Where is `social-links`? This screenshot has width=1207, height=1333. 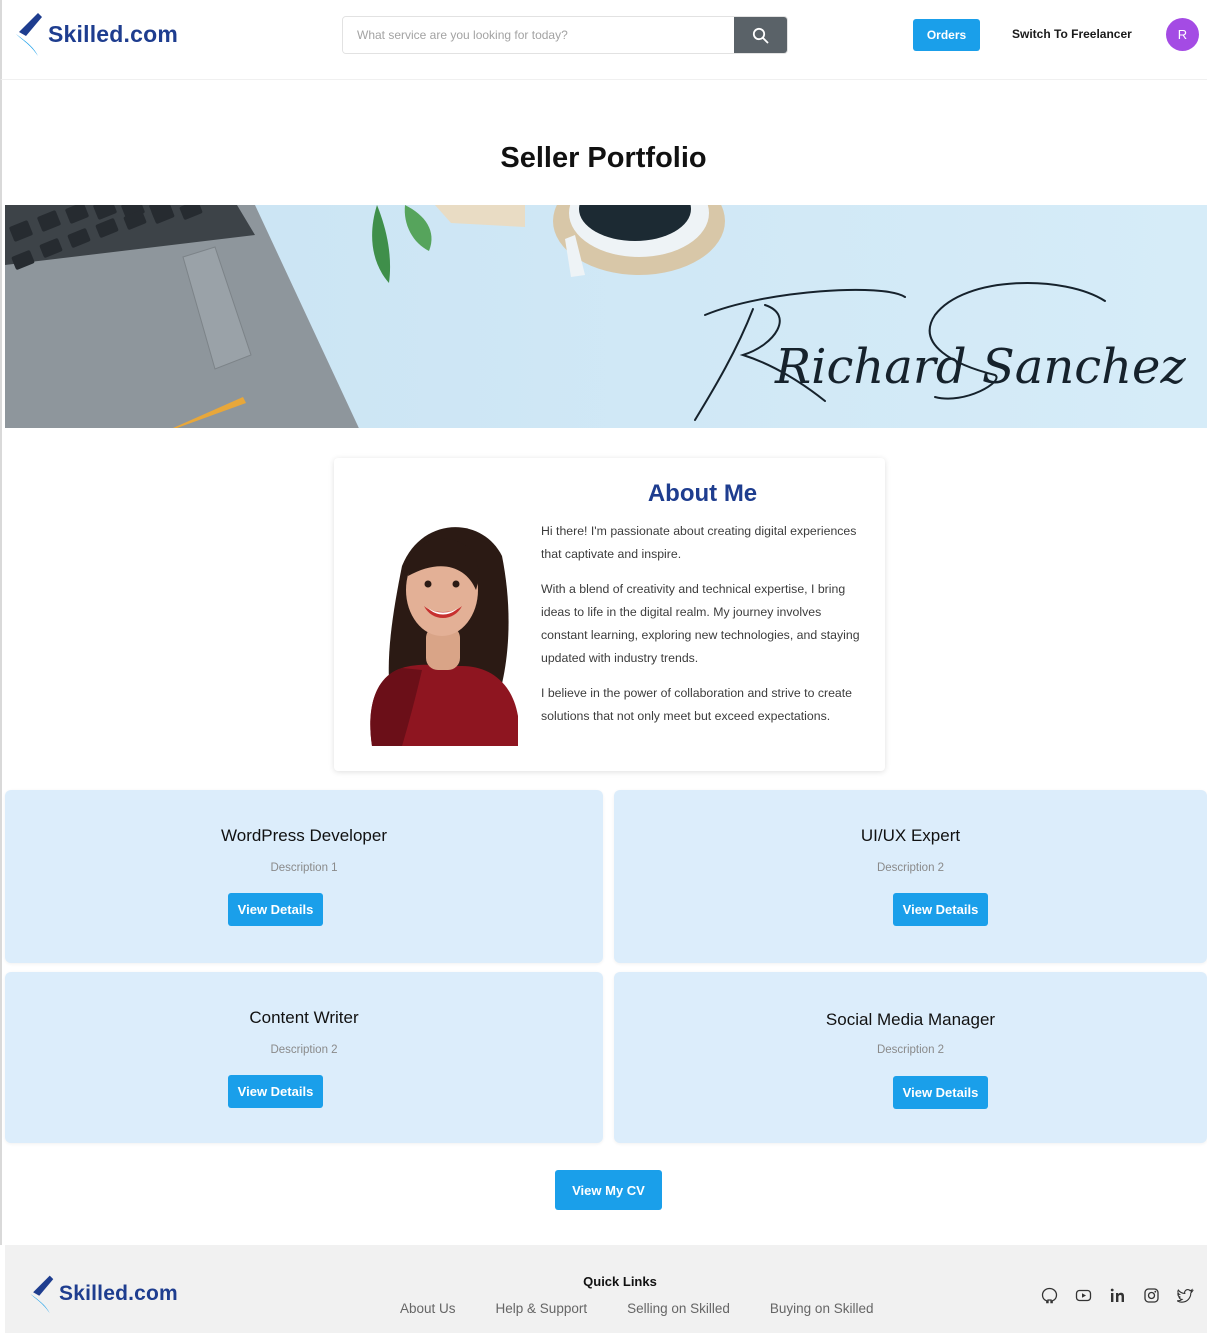 social-links is located at coordinates (1117, 1295).